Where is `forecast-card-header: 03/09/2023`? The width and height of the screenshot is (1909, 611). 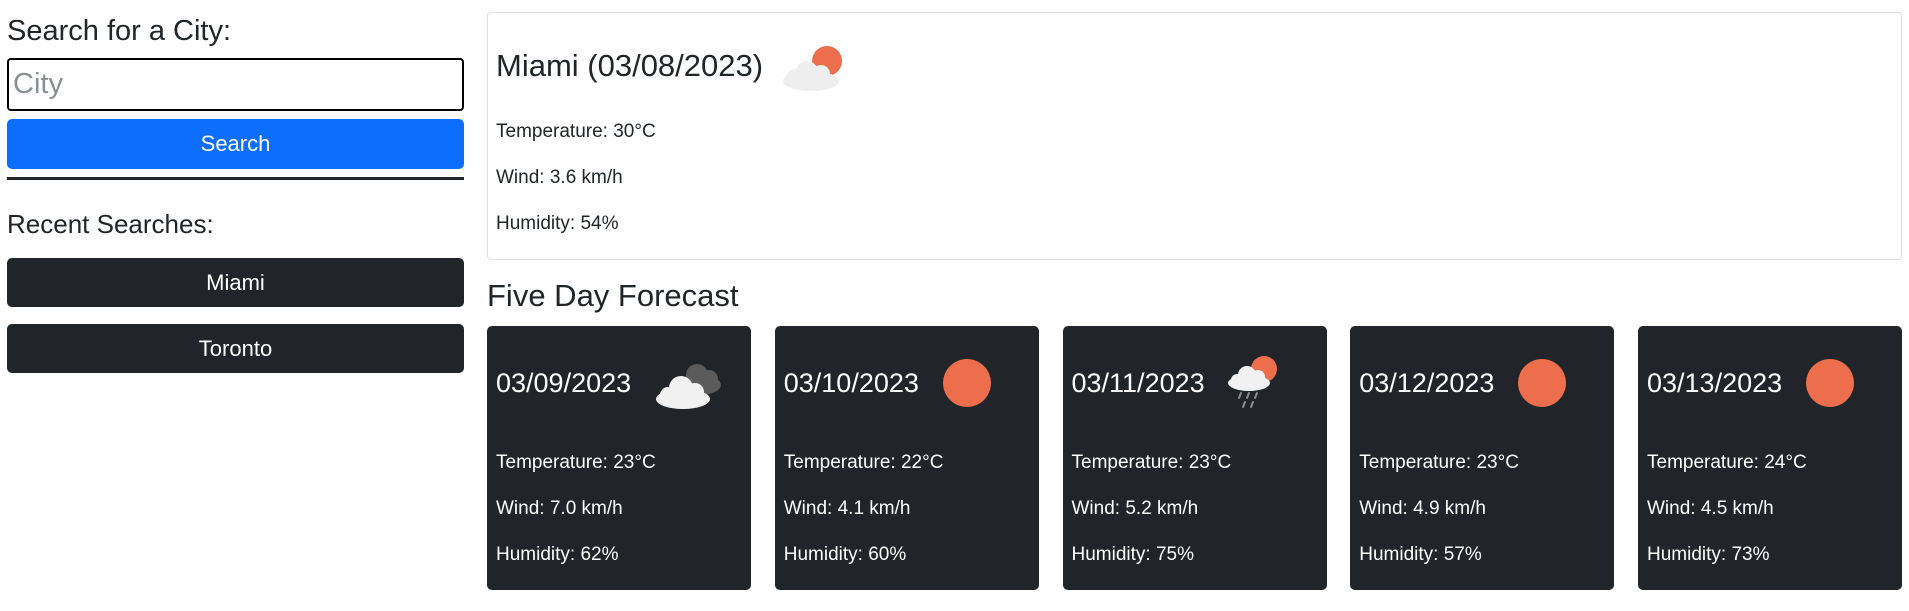
forecast-card-header: 03/09/2023 is located at coordinates (619, 383).